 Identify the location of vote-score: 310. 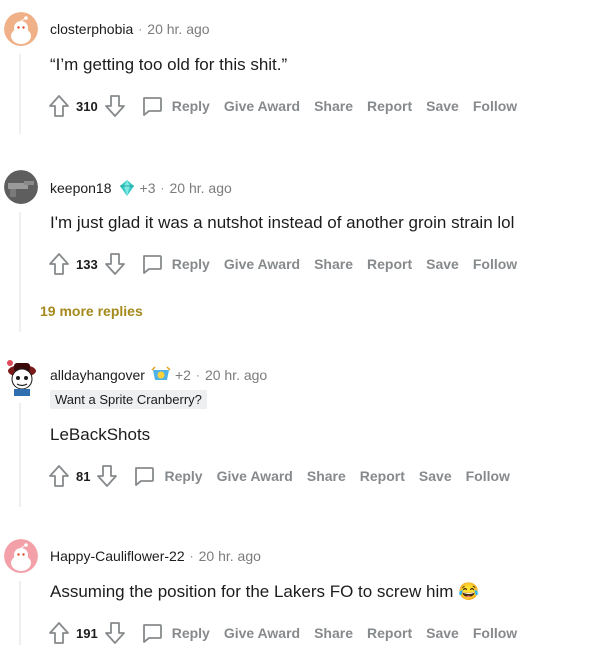
(87, 106).